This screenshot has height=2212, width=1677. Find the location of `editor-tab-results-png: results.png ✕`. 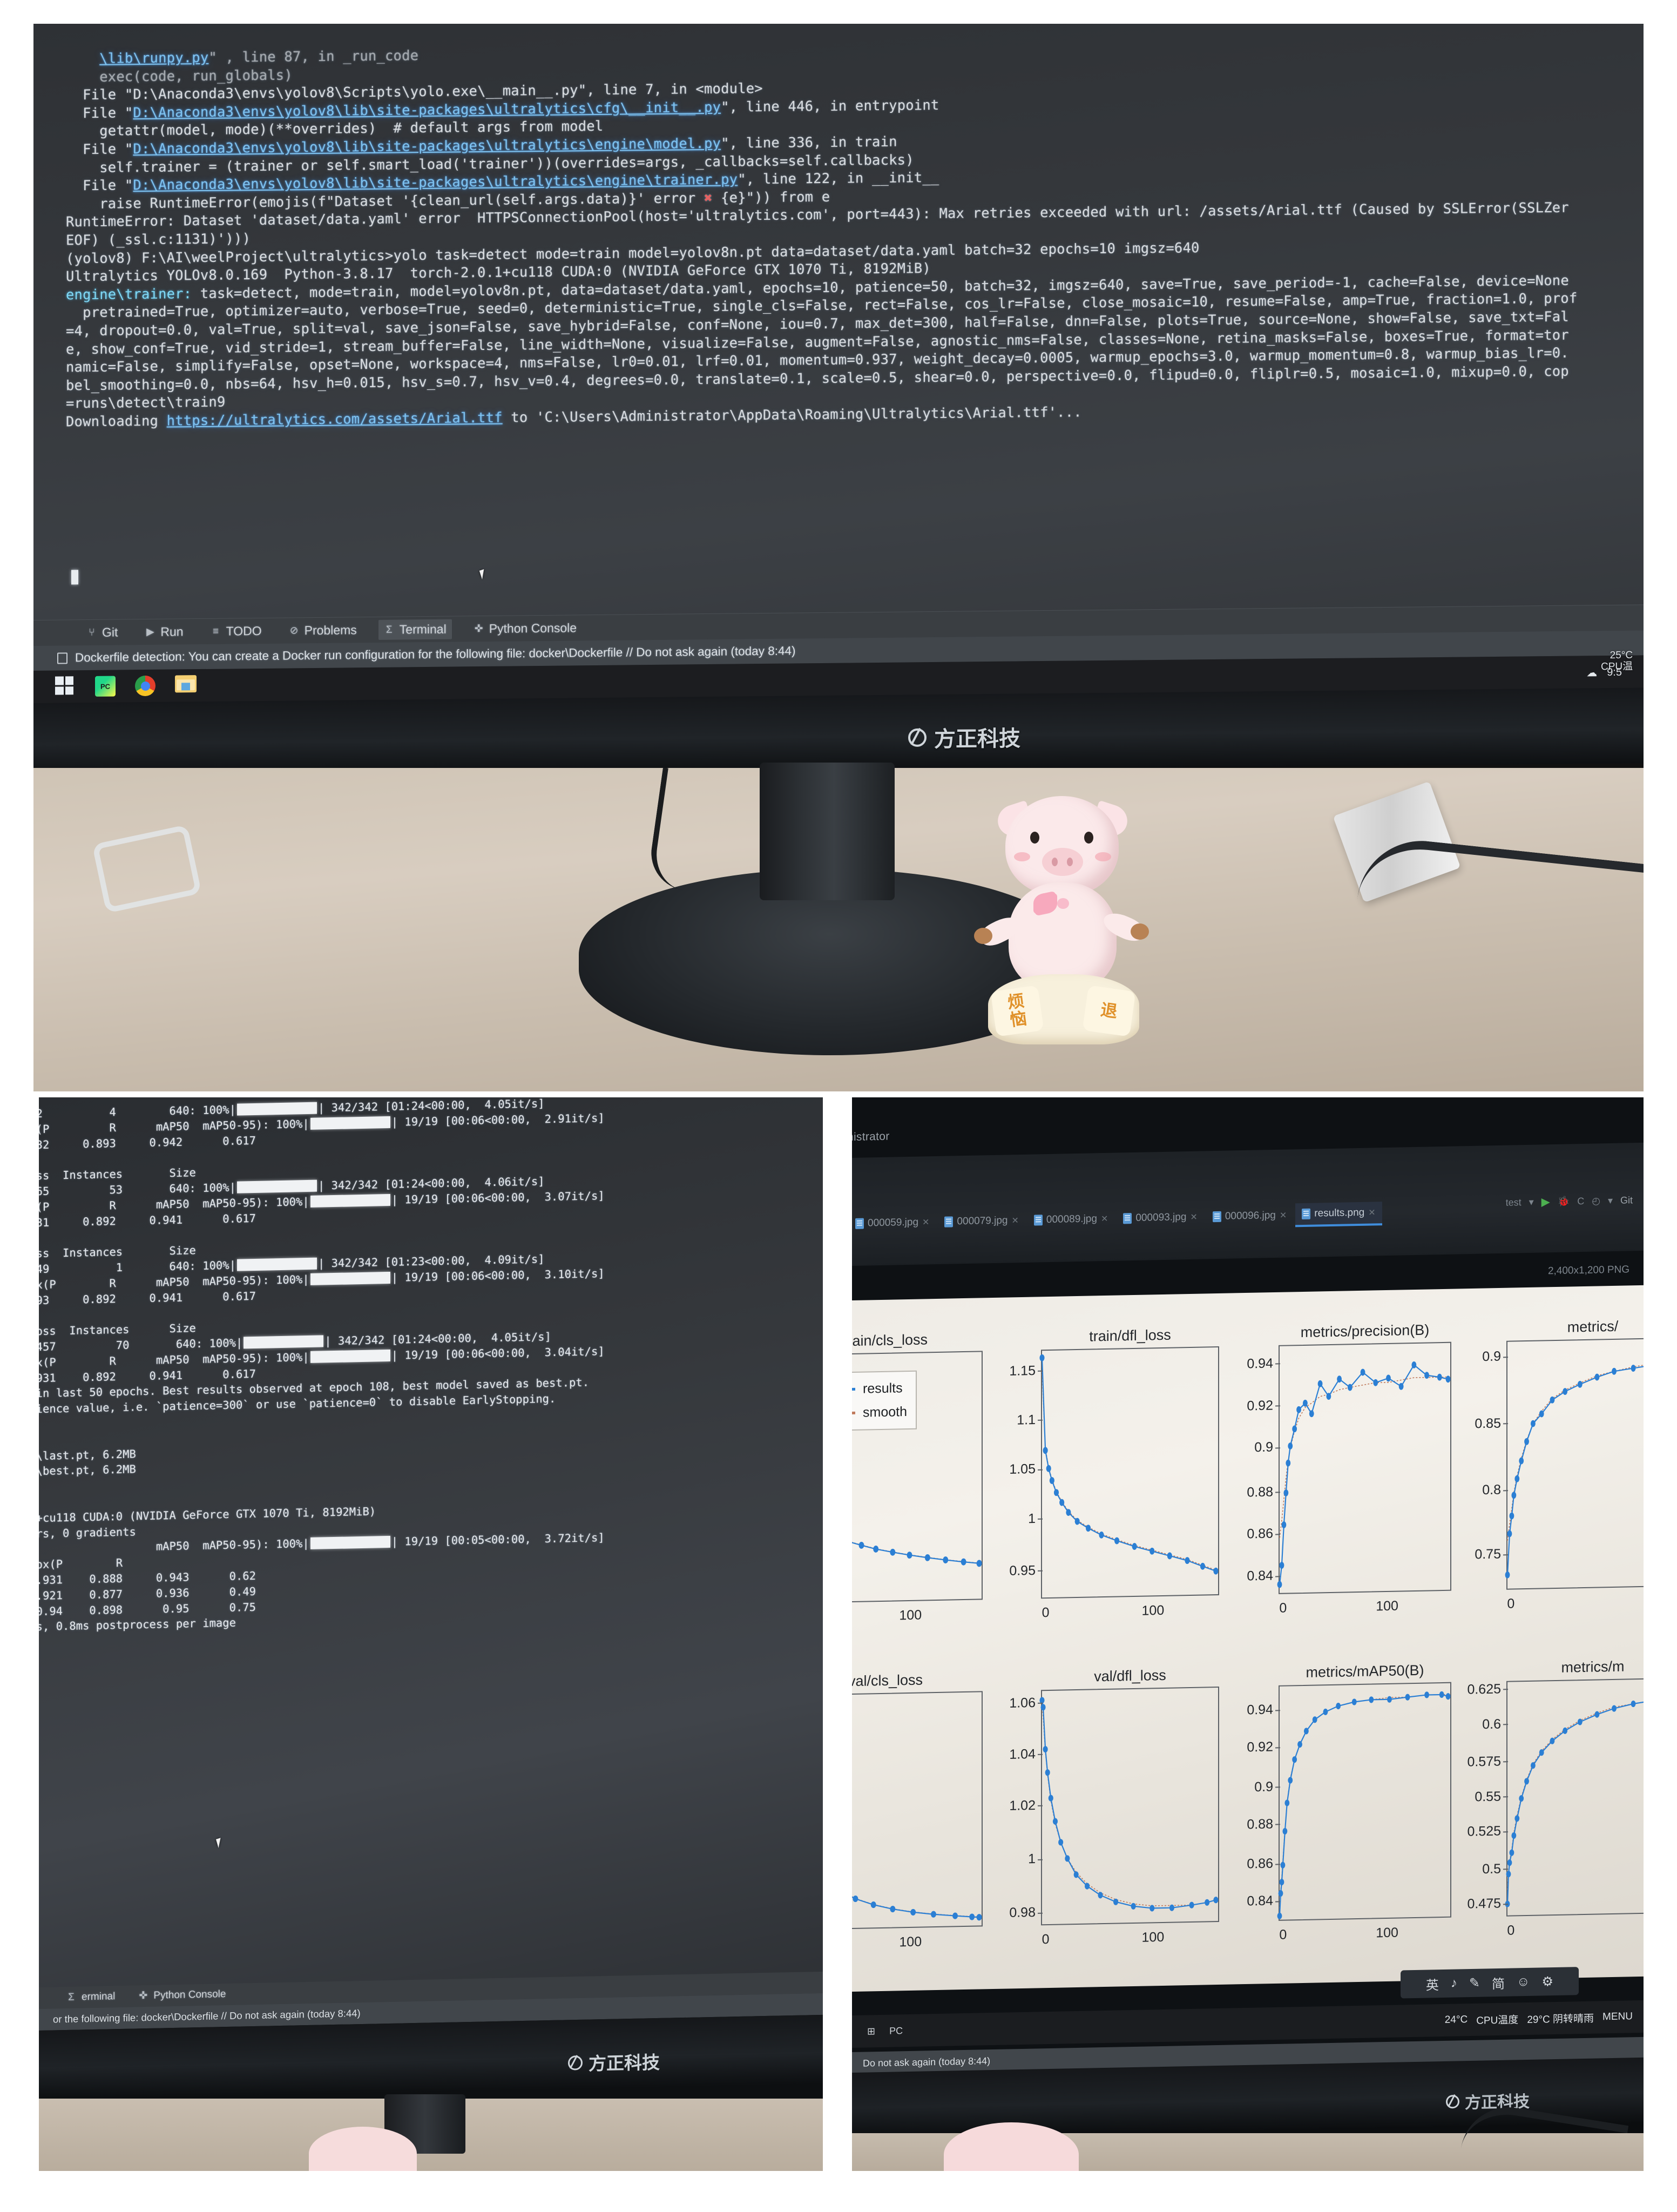

editor-tab-results-png: results.png ✕ is located at coordinates (1339, 1215).